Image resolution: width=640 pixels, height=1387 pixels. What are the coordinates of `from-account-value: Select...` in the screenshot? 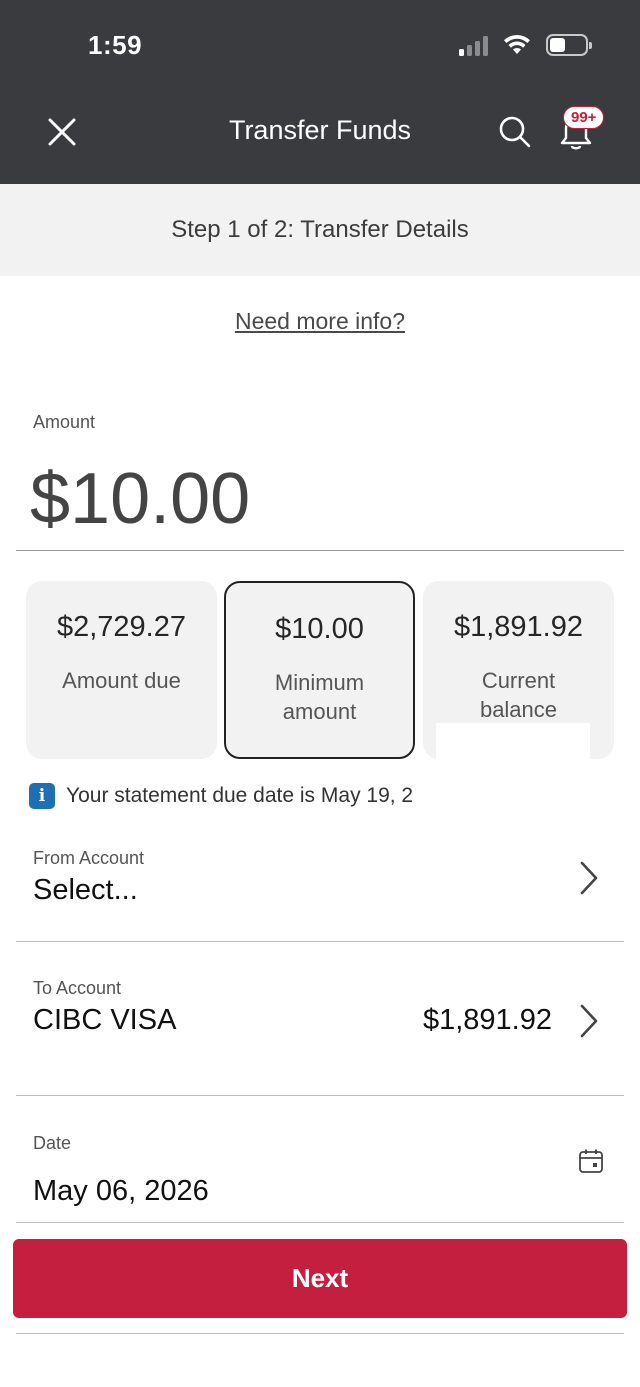 It's located at (85, 890).